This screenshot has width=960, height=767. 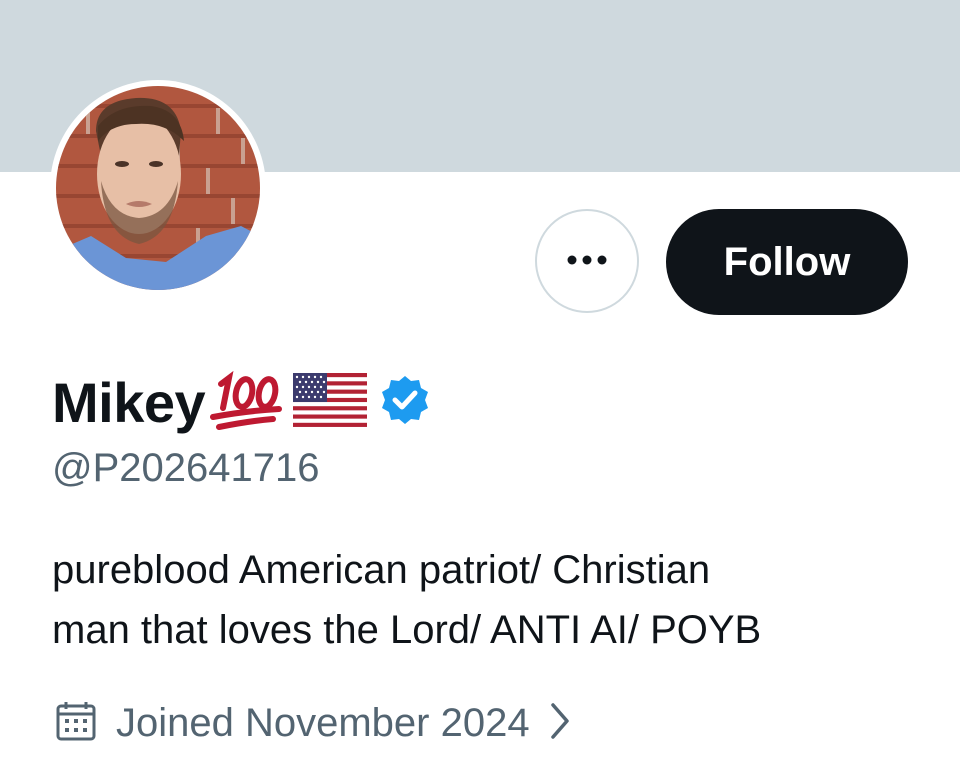 I want to click on joined-date-row: Joined November 2024, so click(x=313, y=723).